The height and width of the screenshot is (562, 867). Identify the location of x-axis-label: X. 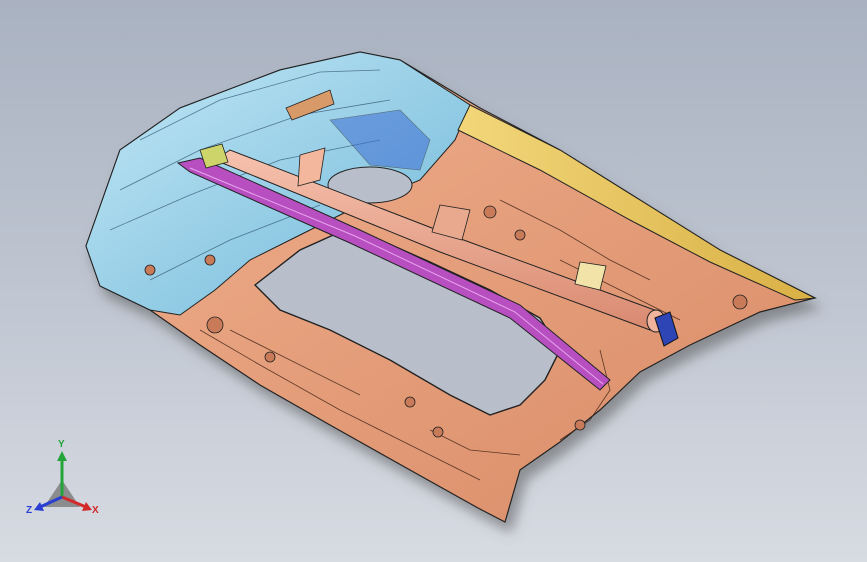
(95, 510).